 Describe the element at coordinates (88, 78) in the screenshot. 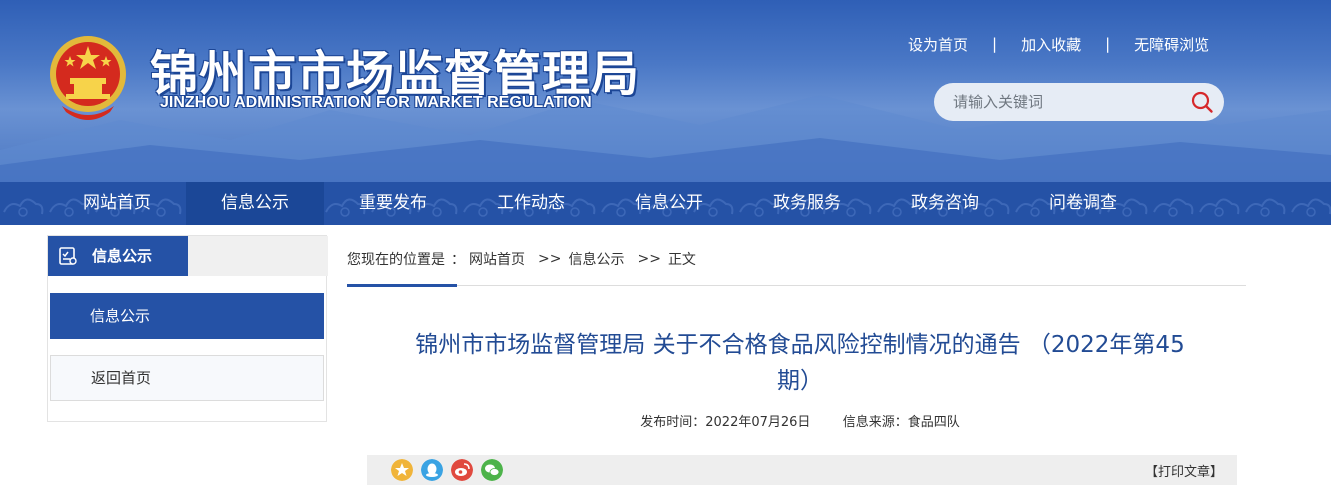

I see `national-emblem-icon` at that location.